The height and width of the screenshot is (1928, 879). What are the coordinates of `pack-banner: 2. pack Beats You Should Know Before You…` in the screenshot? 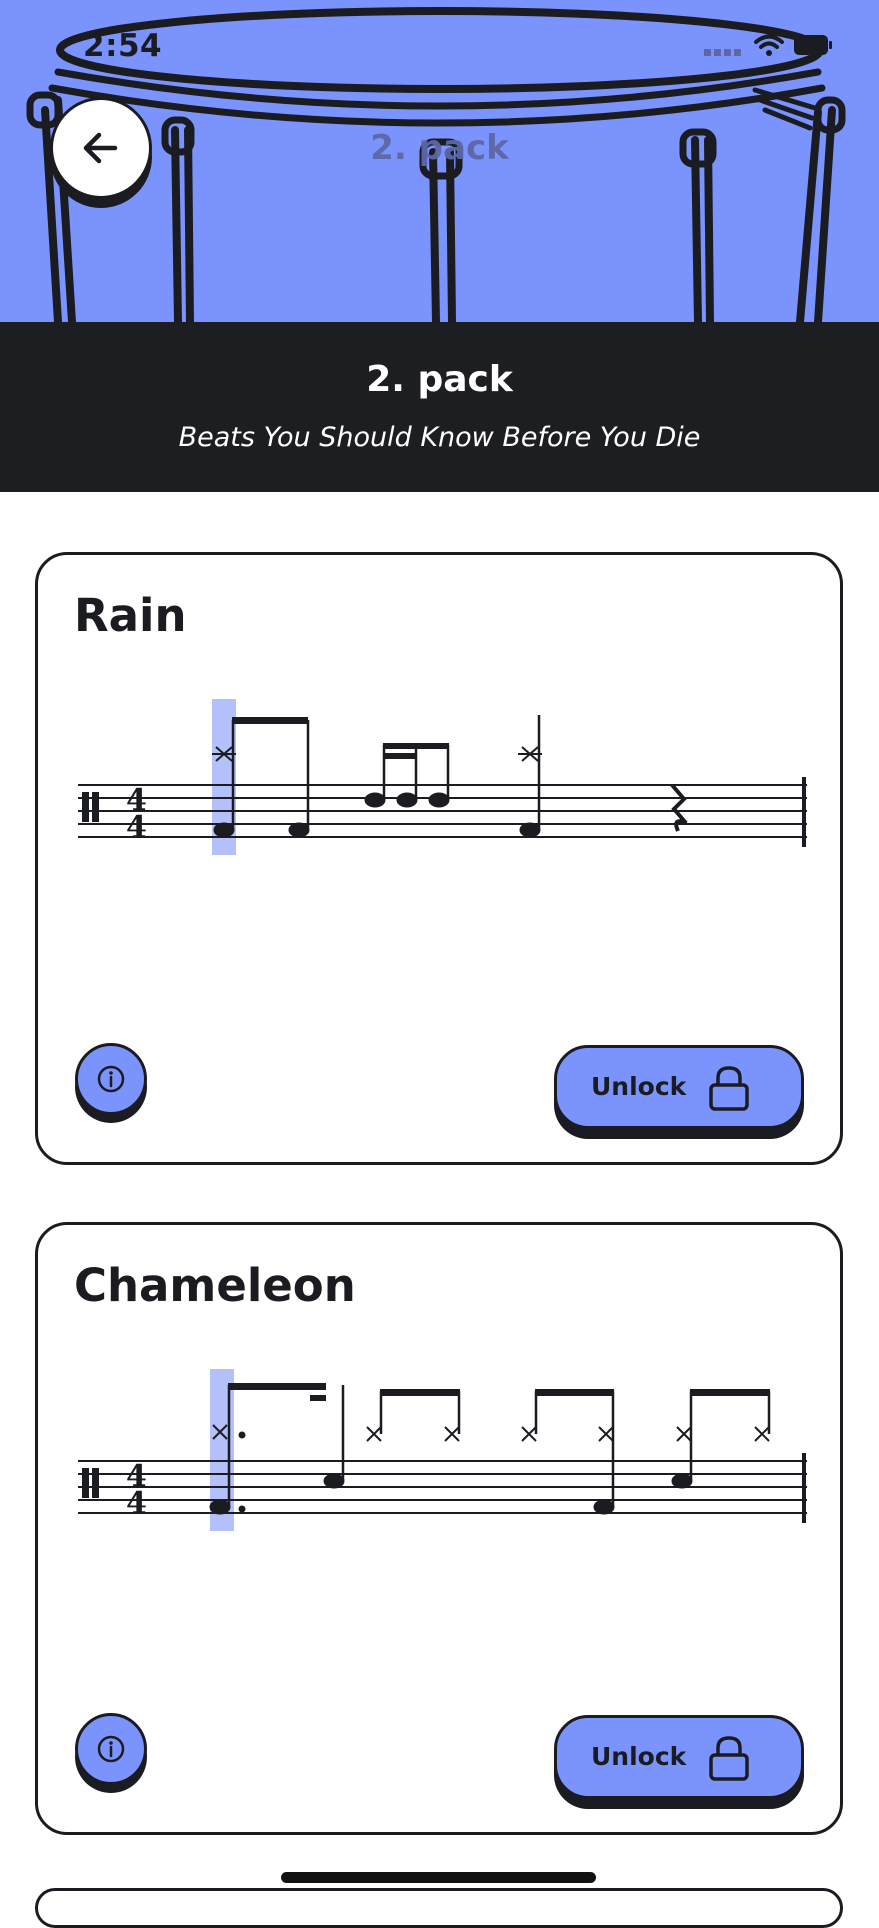 It's located at (439, 407).